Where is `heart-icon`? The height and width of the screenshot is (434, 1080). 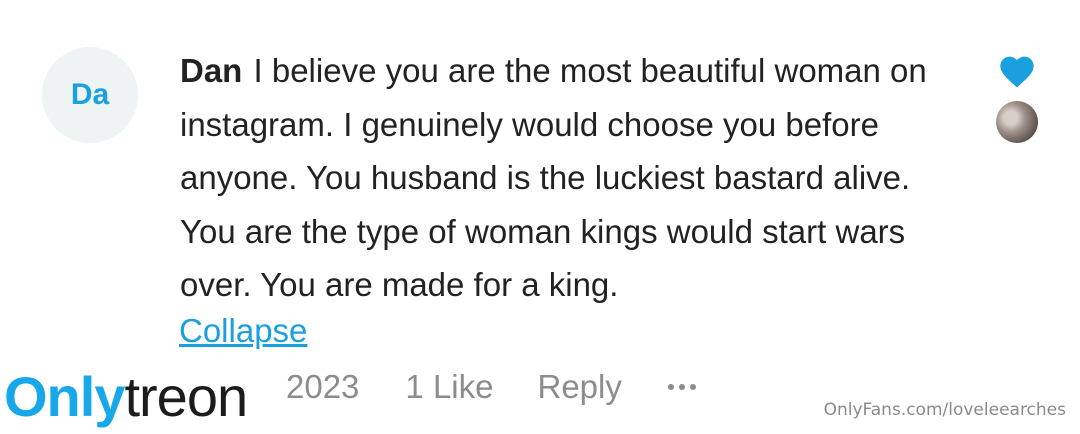
heart-icon is located at coordinates (1017, 70).